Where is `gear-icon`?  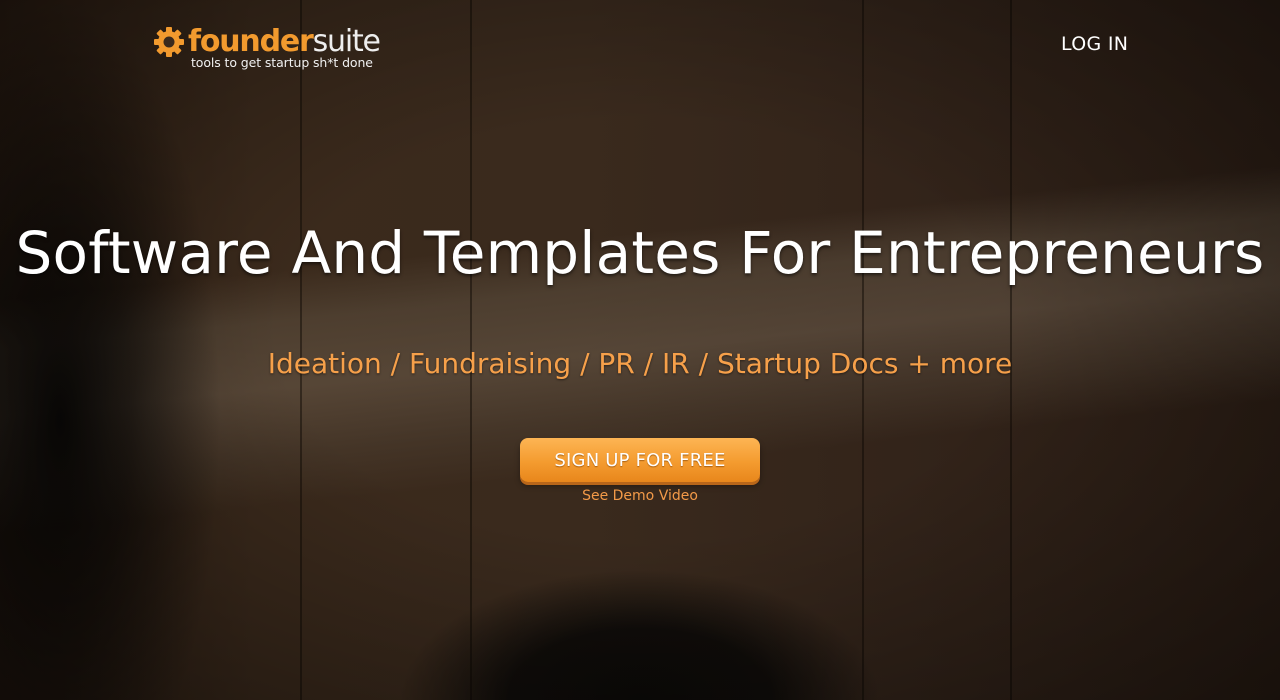 gear-icon is located at coordinates (169, 42).